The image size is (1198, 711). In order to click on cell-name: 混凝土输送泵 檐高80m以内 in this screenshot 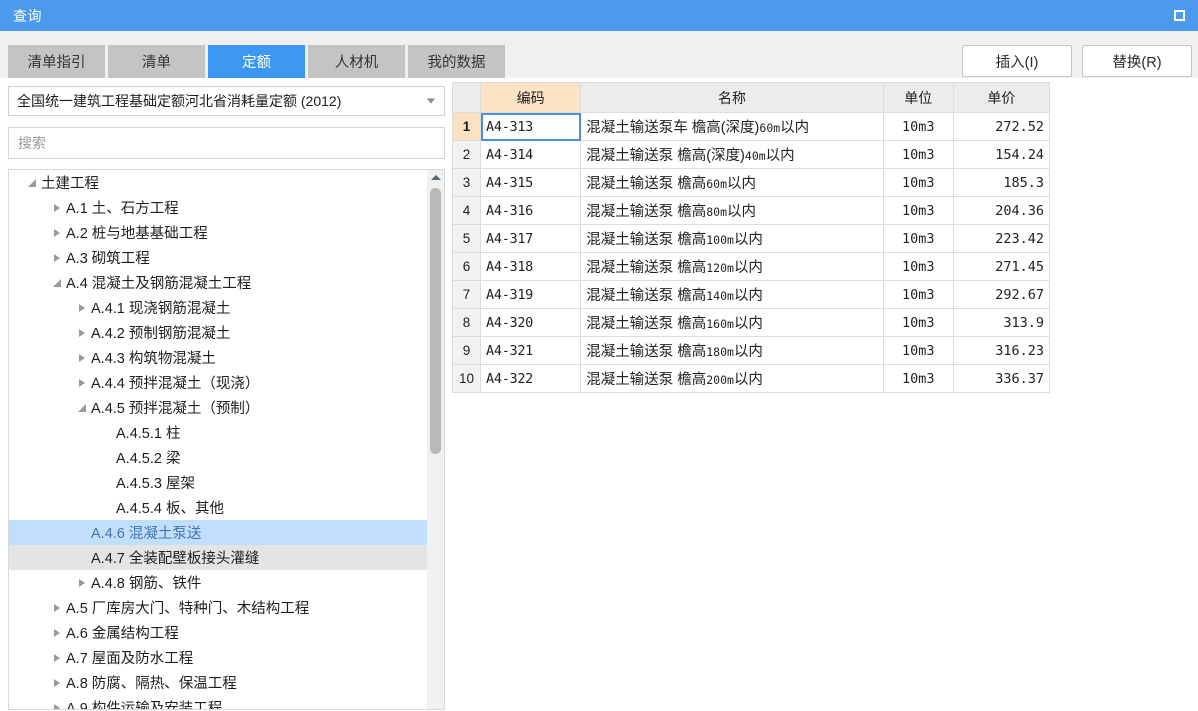, I will do `click(732, 210)`.